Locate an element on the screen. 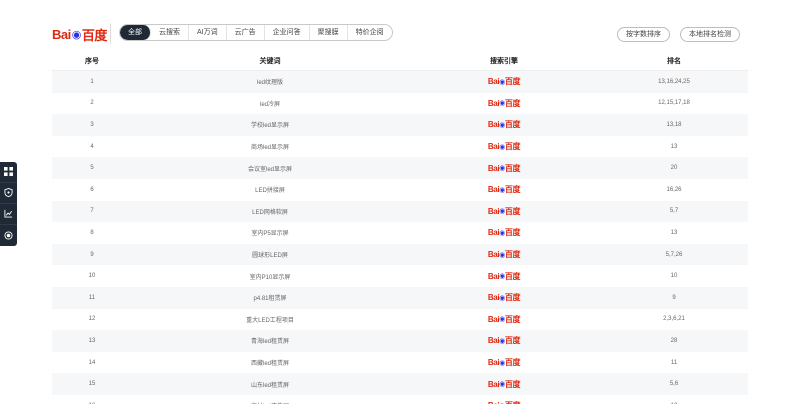 Image resolution: width=800 pixels, height=404 pixels. grid-icon is located at coordinates (8, 172).